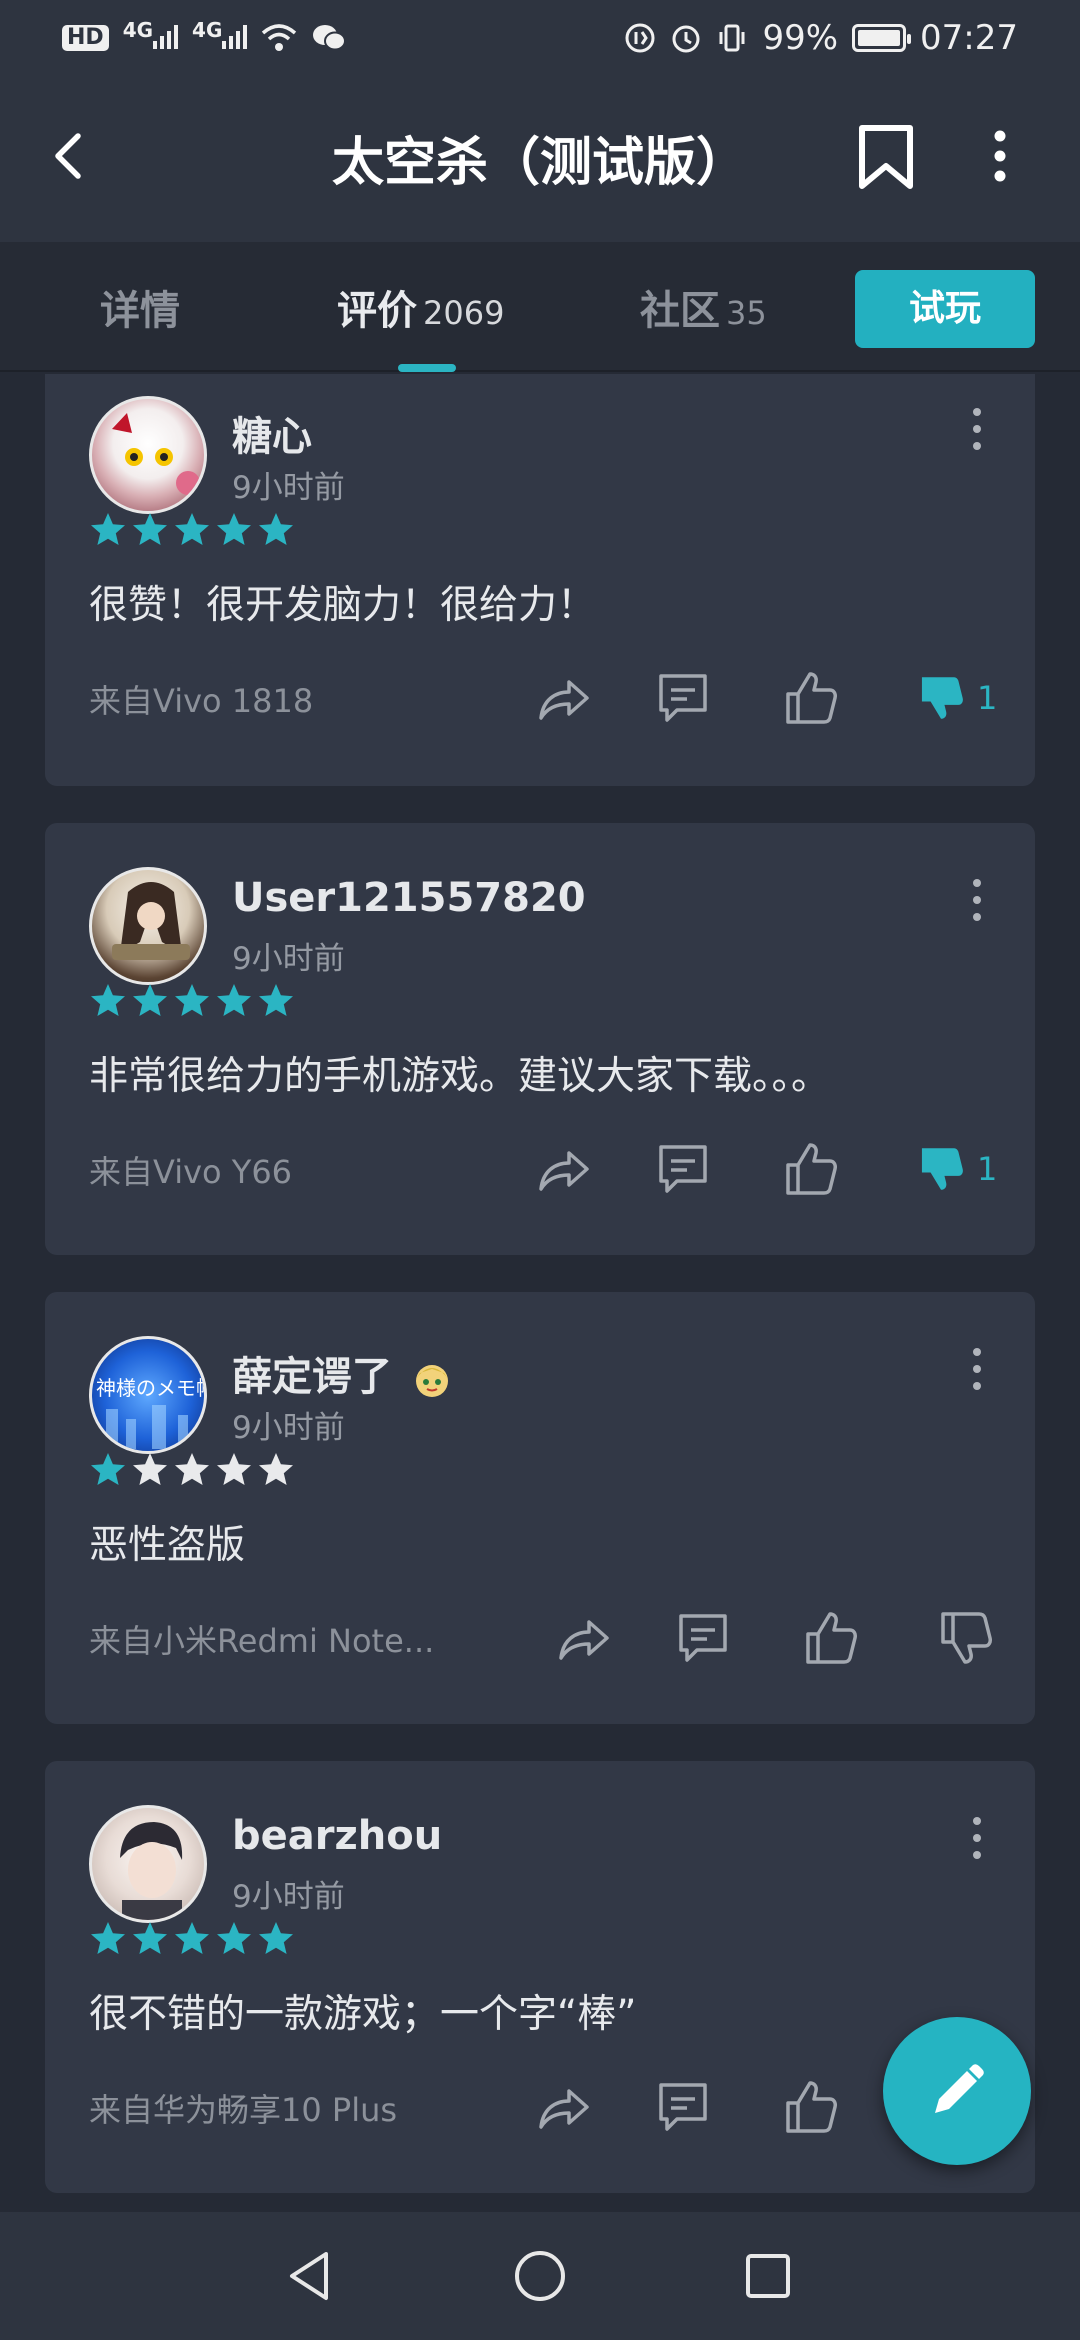 Image resolution: width=1080 pixels, height=2340 pixels. I want to click on pencil-icon, so click(959, 2088).